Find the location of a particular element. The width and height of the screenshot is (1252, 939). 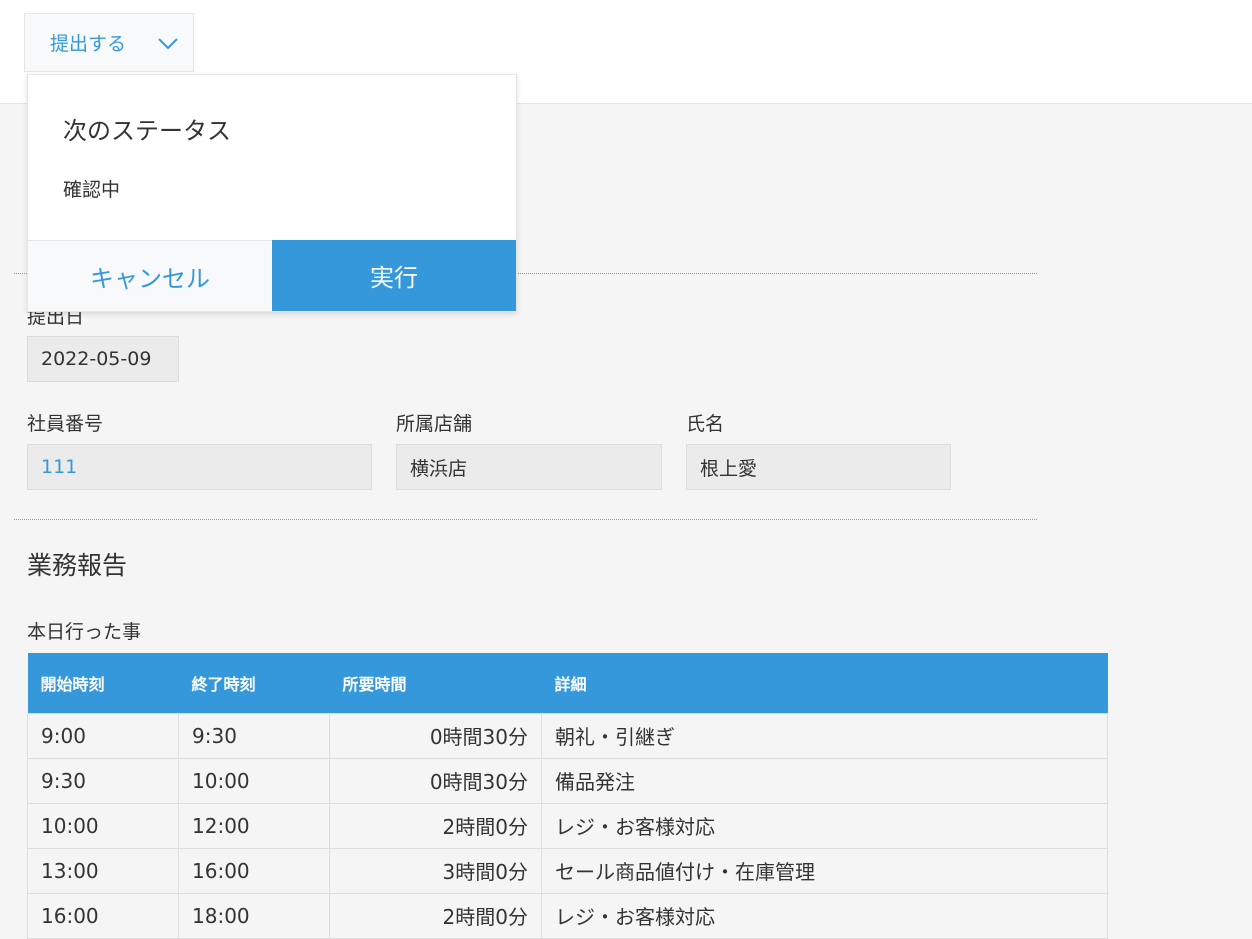

duration-cell: 3時間0分 is located at coordinates (435, 870).